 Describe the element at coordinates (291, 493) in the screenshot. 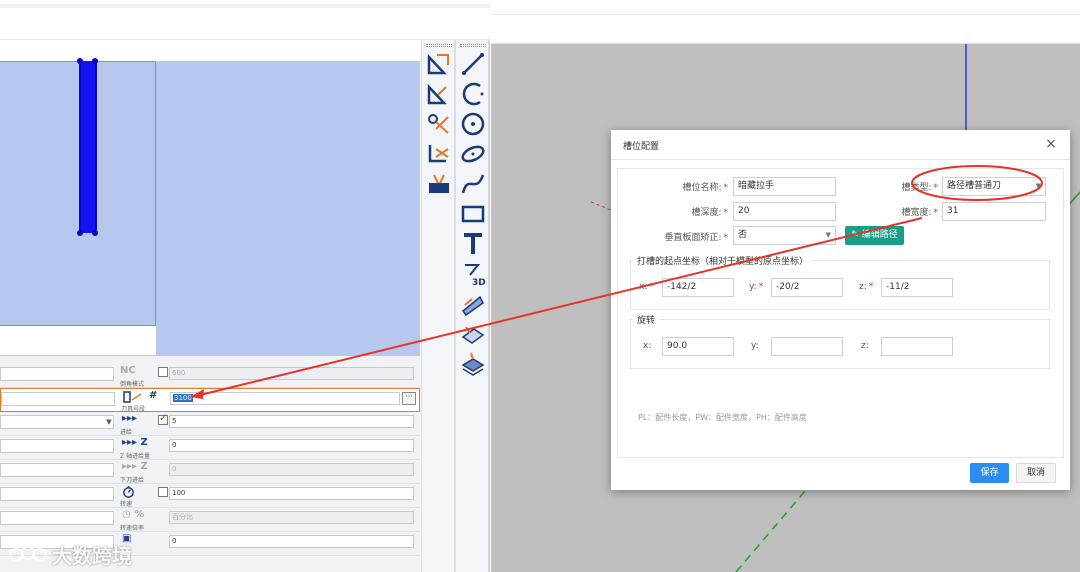

I see `speed-field: 100` at that location.